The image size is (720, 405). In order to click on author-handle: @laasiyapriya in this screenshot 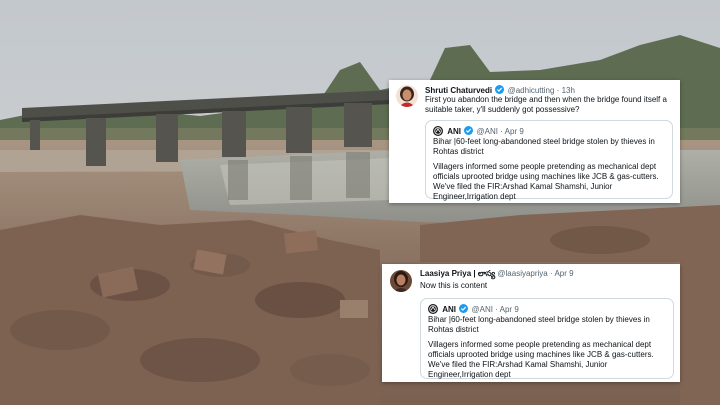, I will do `click(522, 273)`.